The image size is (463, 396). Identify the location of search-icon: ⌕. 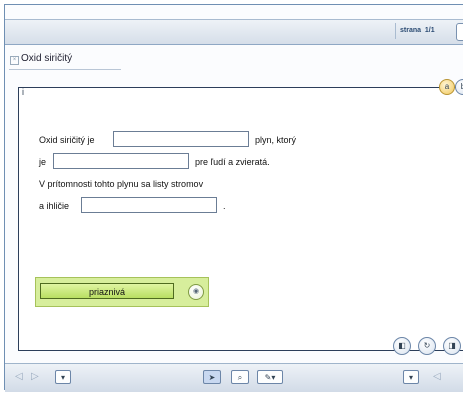
(240, 377).